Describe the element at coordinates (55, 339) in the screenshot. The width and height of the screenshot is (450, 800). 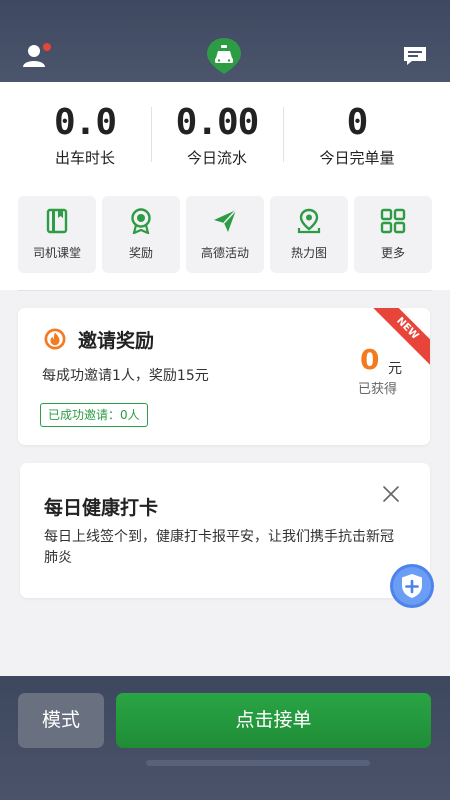
I see `flame-icon` at that location.